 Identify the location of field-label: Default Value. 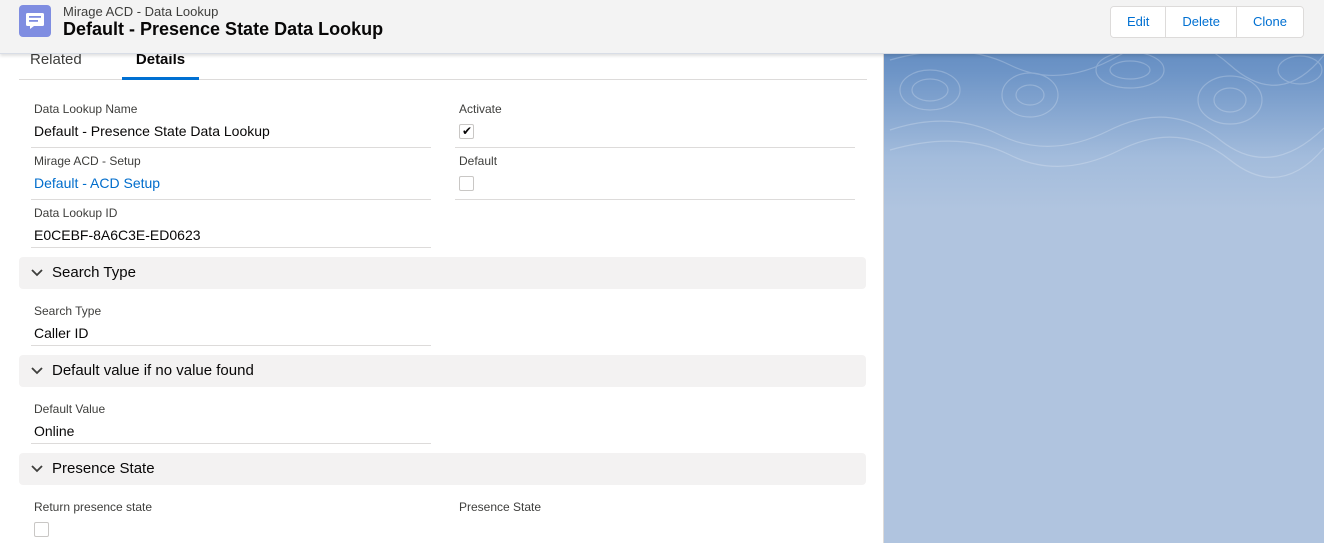
(70, 409).